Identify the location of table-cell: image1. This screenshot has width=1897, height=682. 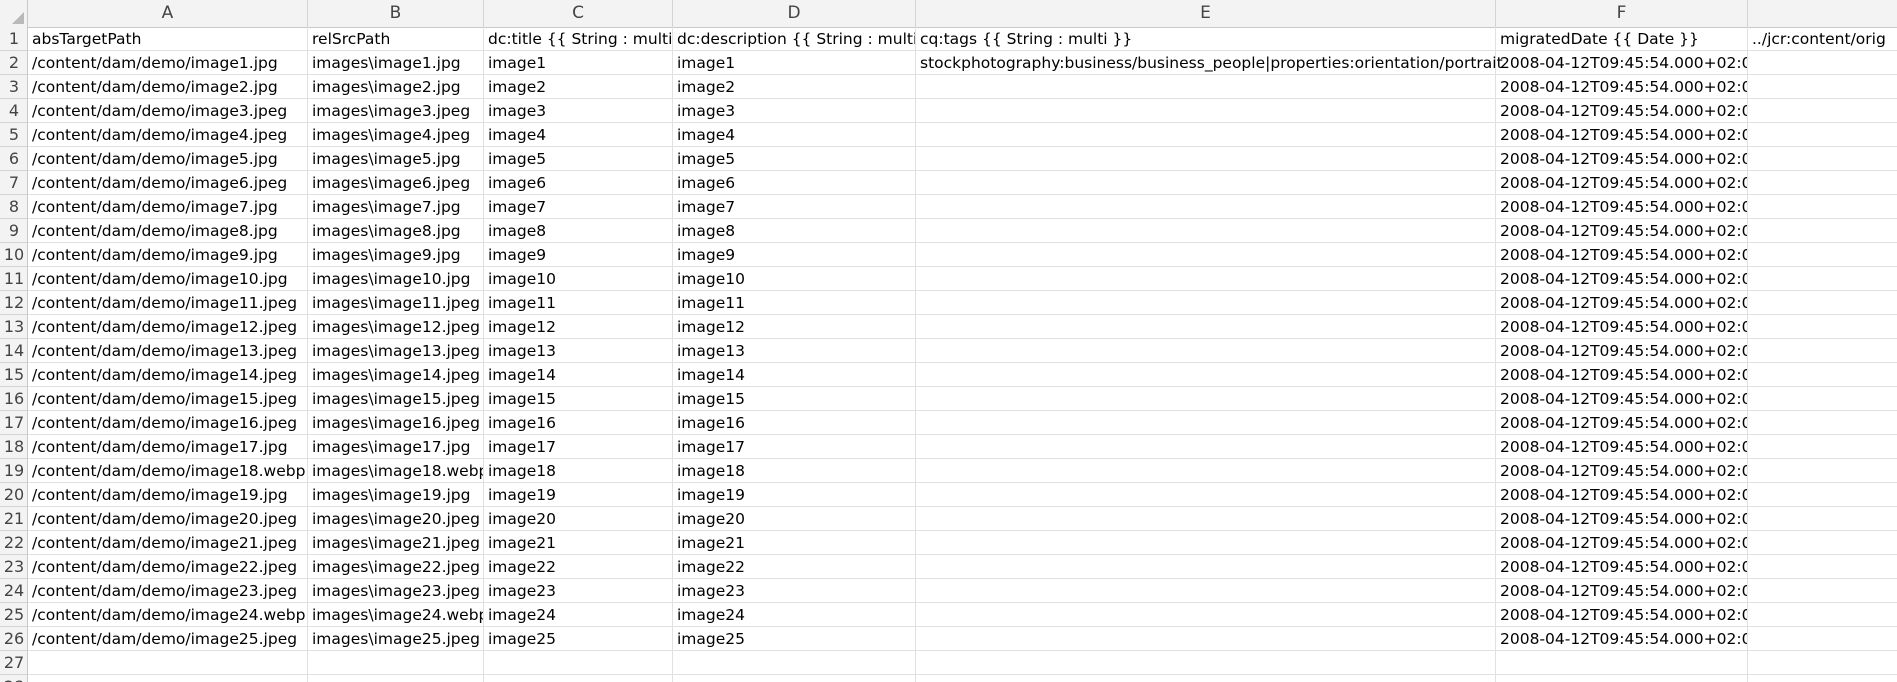
(794, 63).